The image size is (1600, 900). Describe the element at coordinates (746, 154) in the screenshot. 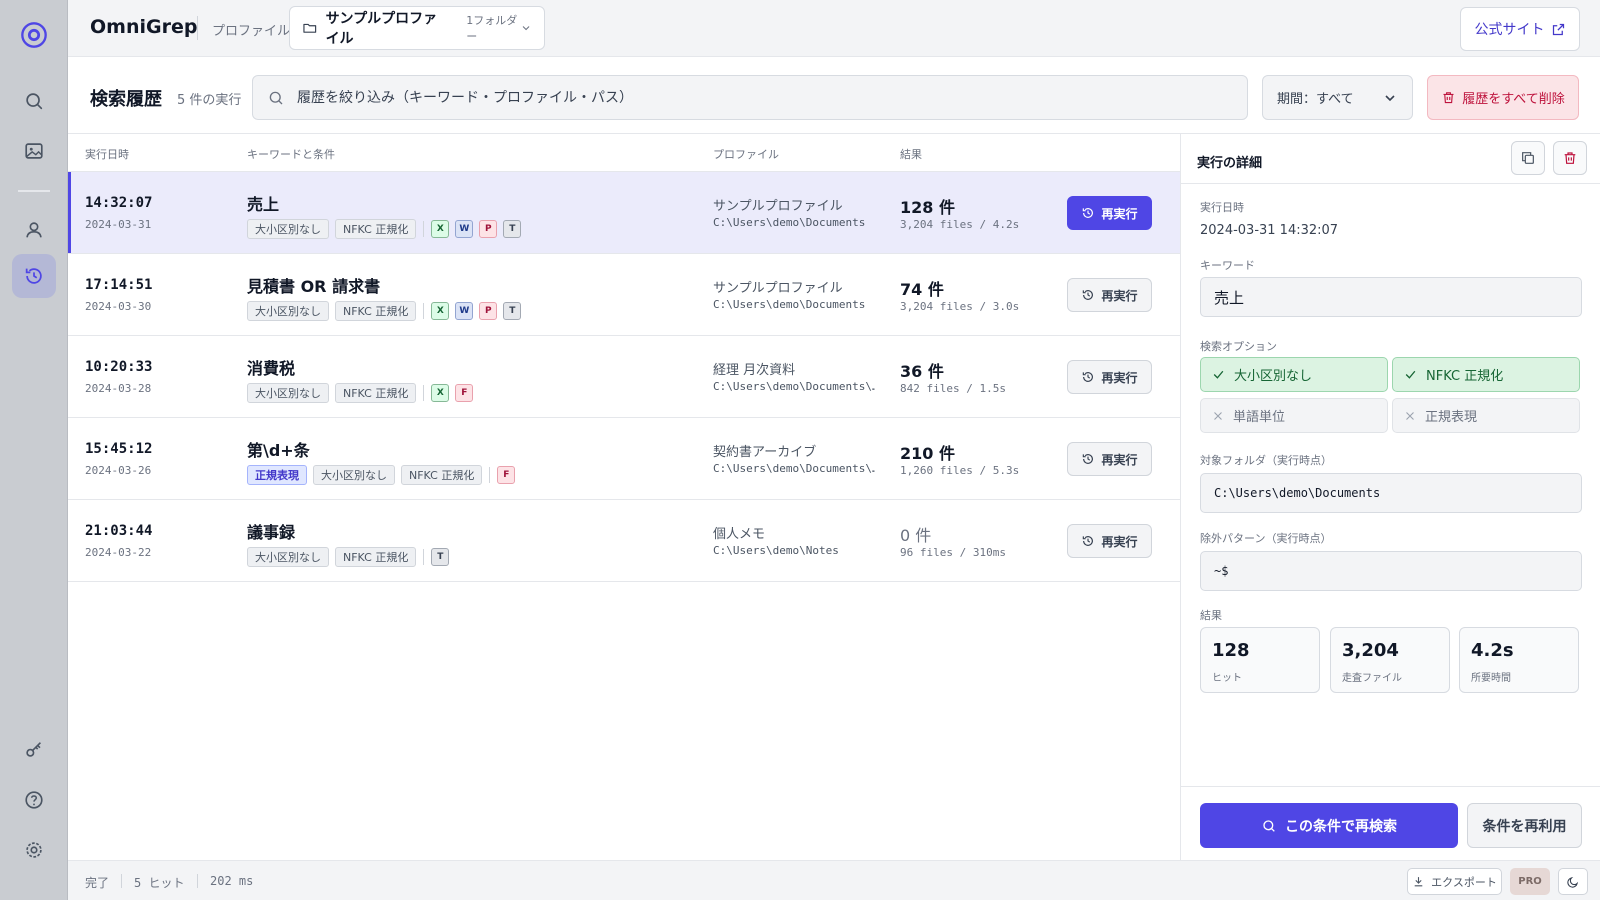

I see `col-profile: プロファイル` at that location.